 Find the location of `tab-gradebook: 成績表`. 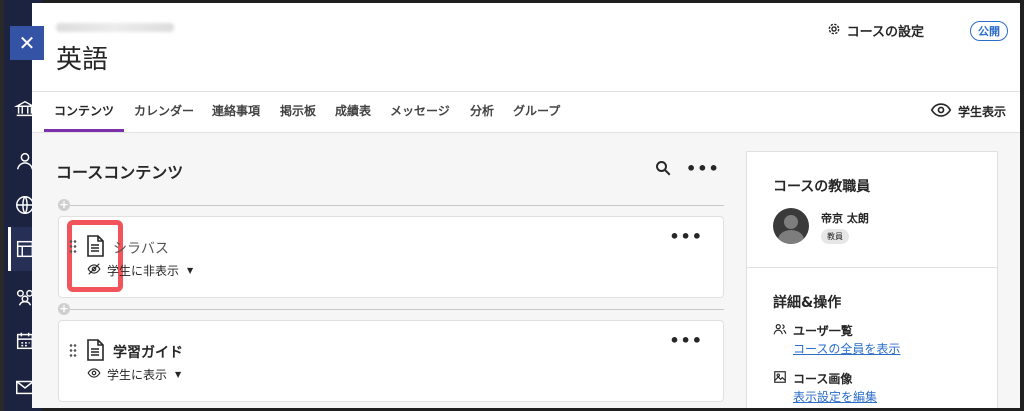

tab-gradebook: 成績表 is located at coordinates (353, 112).